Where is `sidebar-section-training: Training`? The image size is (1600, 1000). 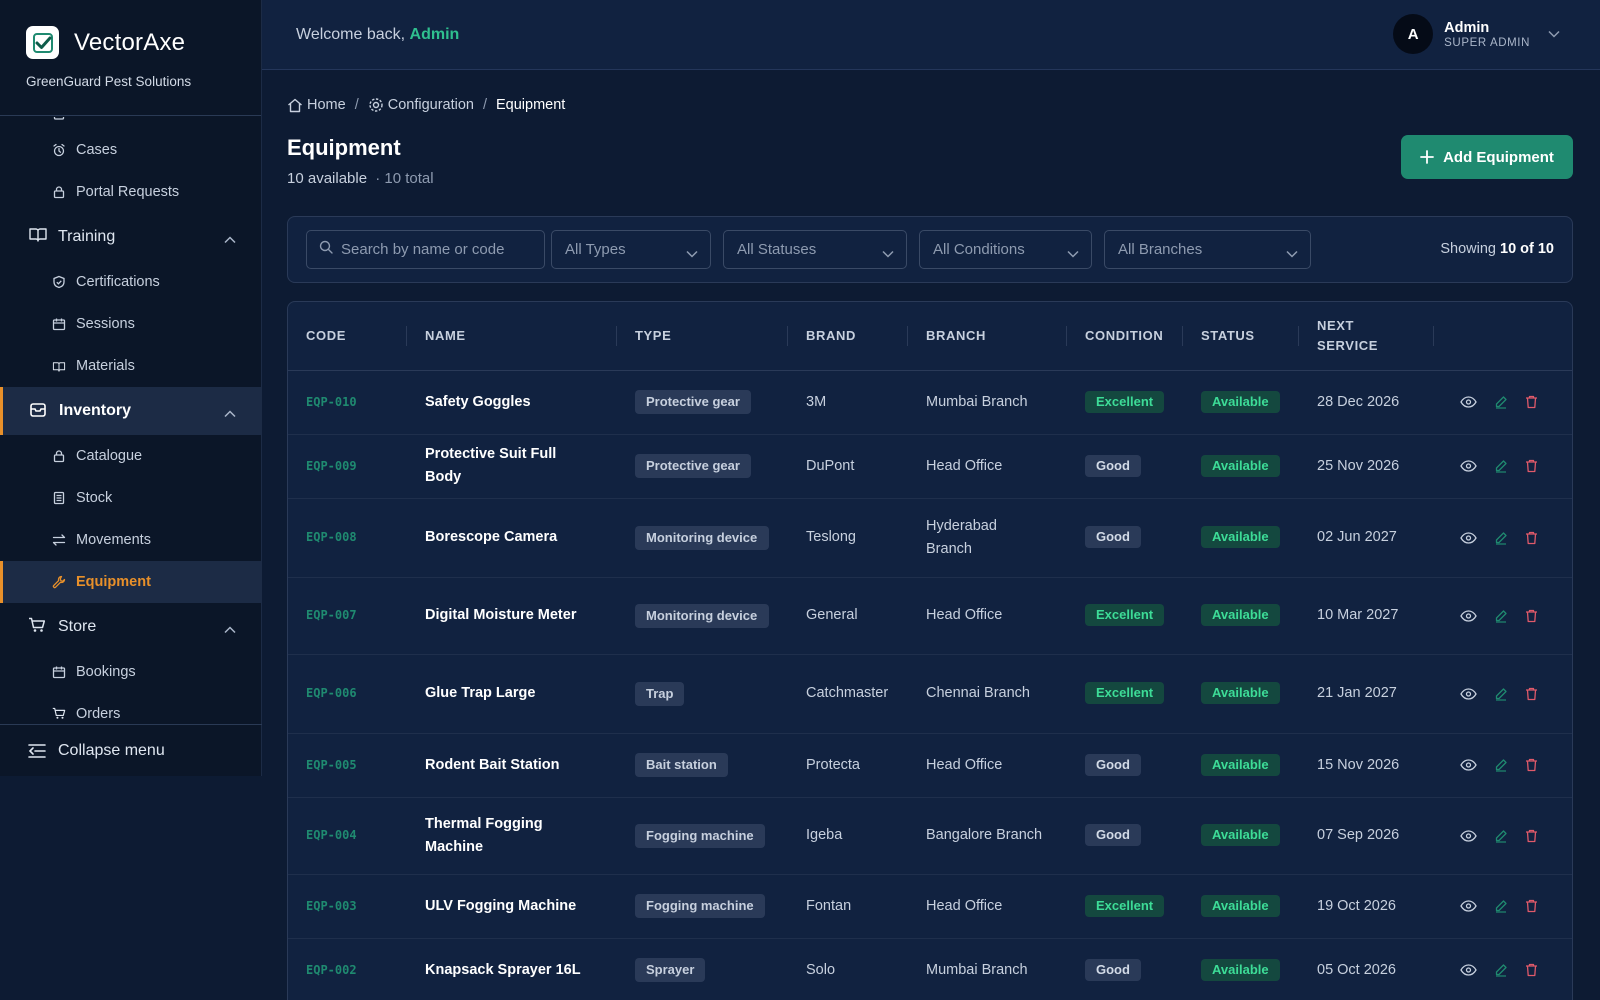
sidebar-section-training: Training is located at coordinates (131, 237).